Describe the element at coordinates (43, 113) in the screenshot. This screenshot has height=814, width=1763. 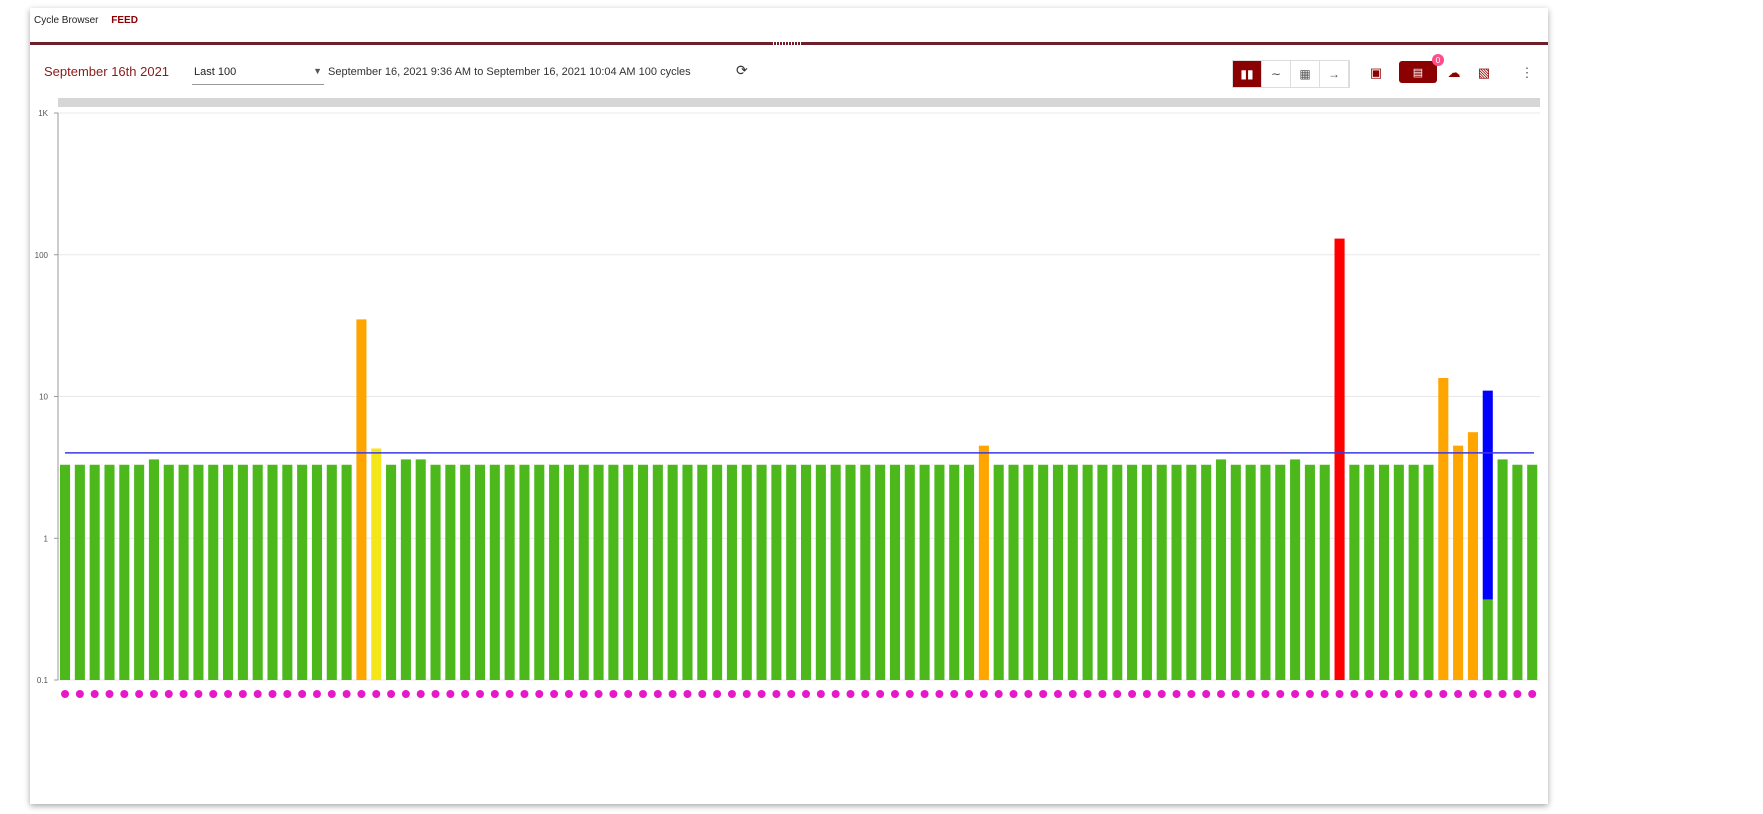
I see `y-tick-label: 1K` at that location.